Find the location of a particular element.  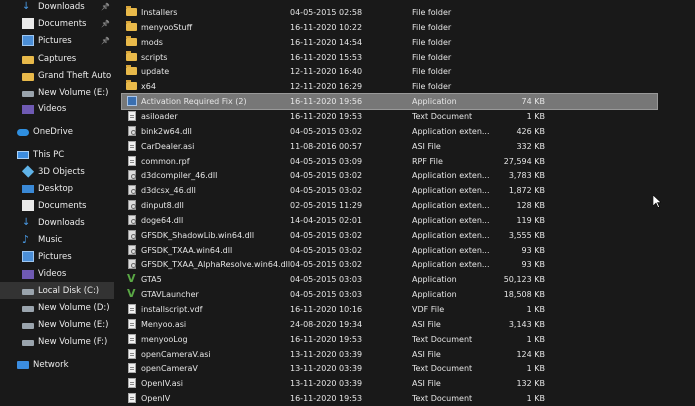

sidebar-item-new-volume-f: New Volume (F:) is located at coordinates (57, 341).